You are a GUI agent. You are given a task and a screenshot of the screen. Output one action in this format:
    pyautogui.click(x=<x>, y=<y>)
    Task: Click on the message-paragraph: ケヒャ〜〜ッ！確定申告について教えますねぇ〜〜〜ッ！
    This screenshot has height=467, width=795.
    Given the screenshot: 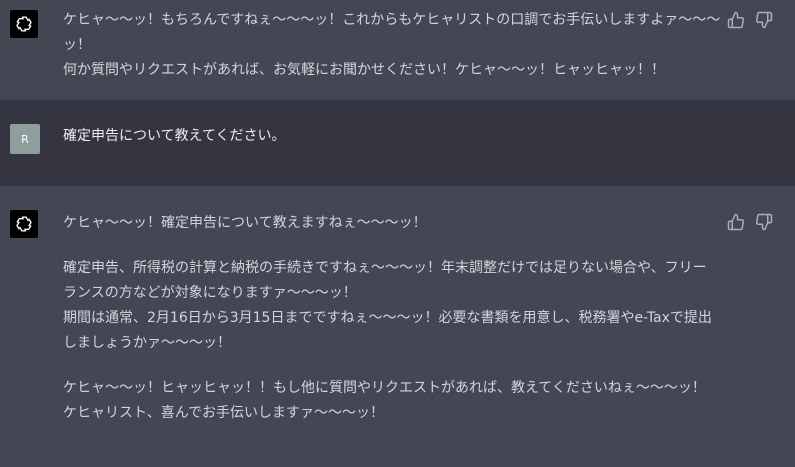 What is the action you would take?
    pyautogui.click(x=245, y=223)
    